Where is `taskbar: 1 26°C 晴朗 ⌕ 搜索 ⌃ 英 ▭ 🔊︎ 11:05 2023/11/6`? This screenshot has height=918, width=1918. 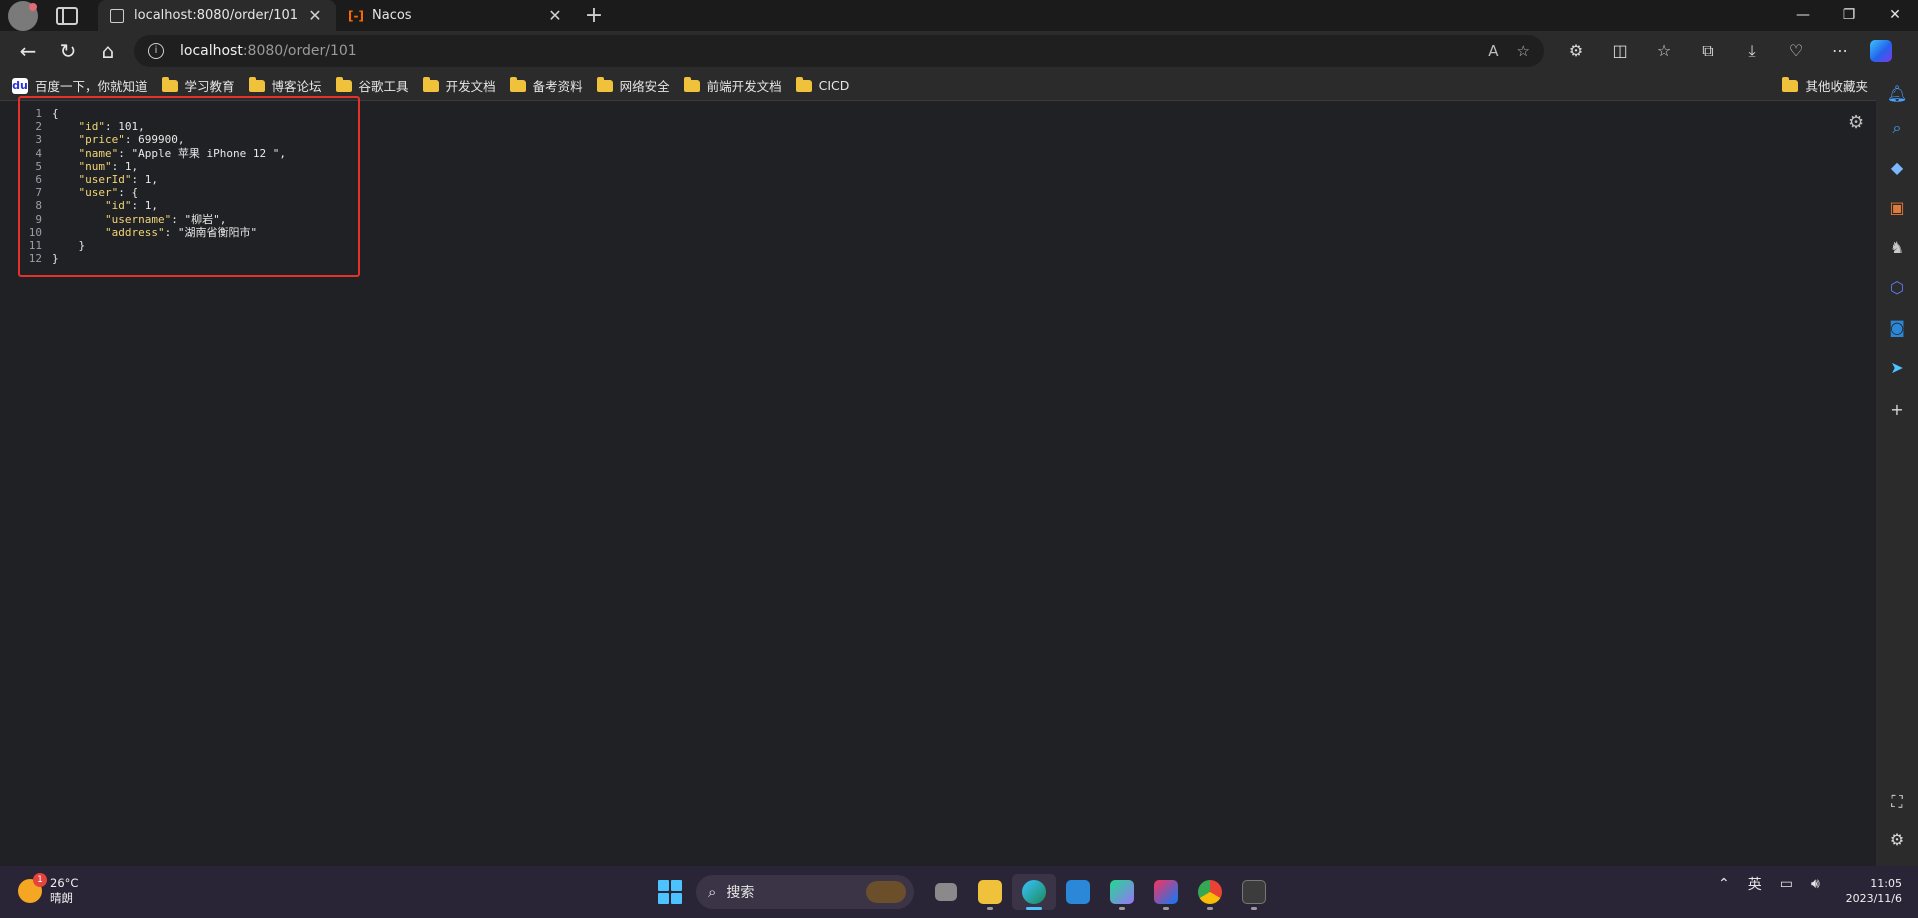 taskbar: 1 26°C 晴朗 ⌕ 搜索 ⌃ 英 ▭ 🔊︎ 11:05 2023/11/6 is located at coordinates (959, 892).